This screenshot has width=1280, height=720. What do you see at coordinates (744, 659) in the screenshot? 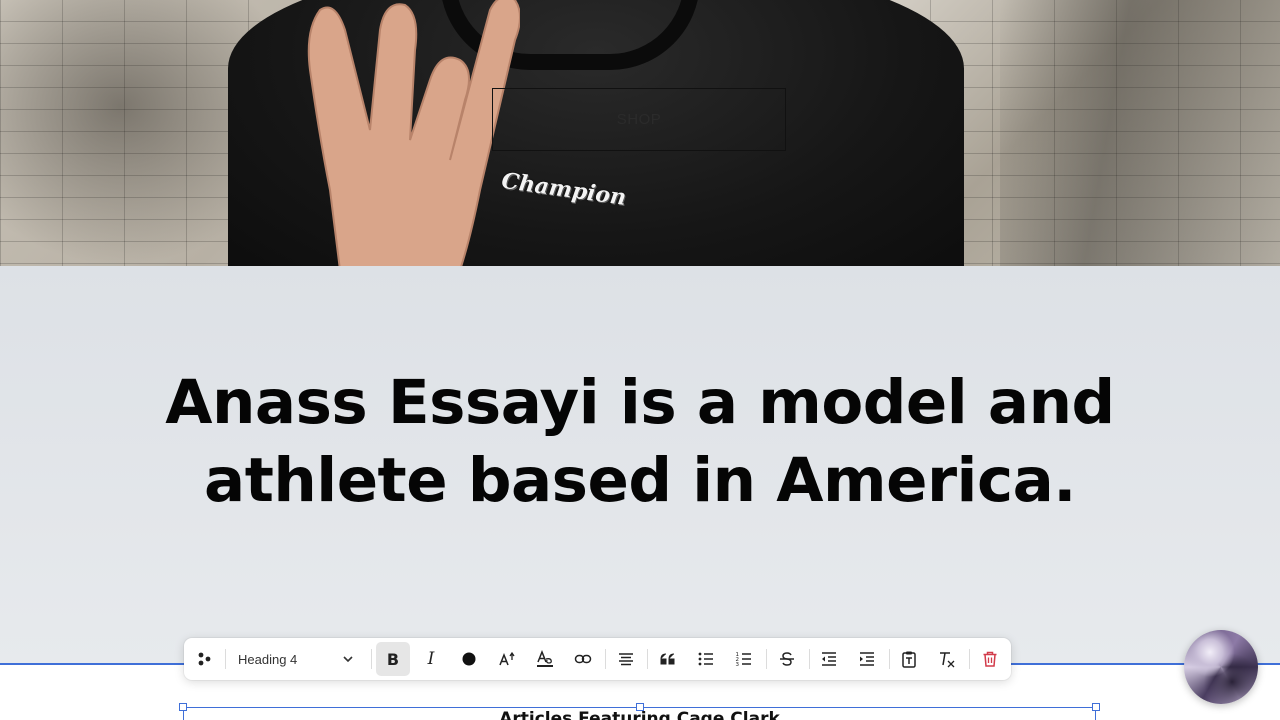
I see `numbered-list-icon: 123` at bounding box center [744, 659].